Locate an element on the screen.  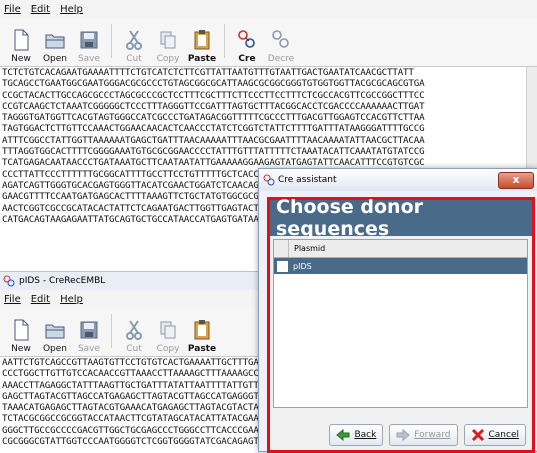
cancel-x-icon is located at coordinates (477, 435).